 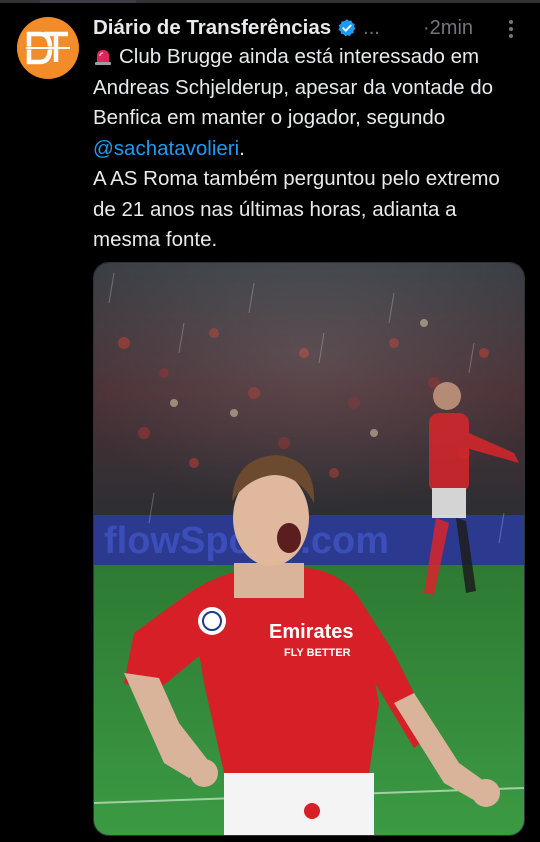 What do you see at coordinates (166, 148) in the screenshot?
I see `mention-link: @sachatavolieri` at bounding box center [166, 148].